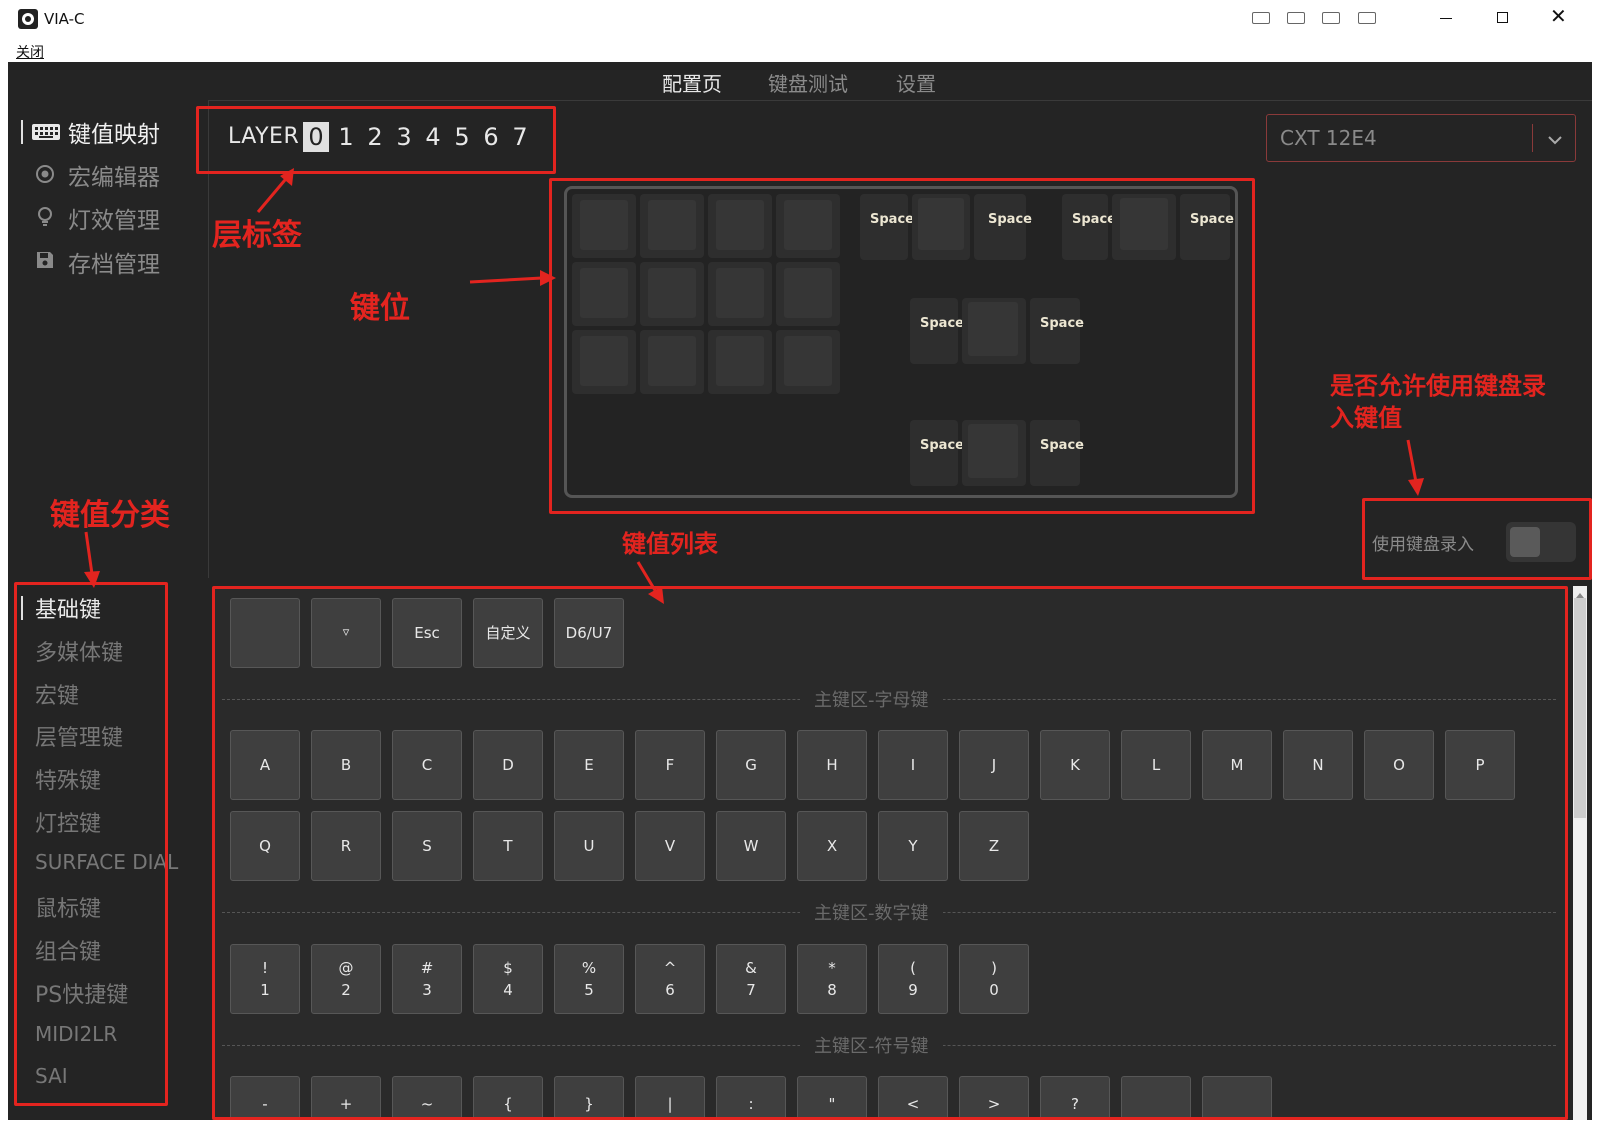 This screenshot has width=1600, height=1127. I want to click on keyboard-icon, so click(46, 132).